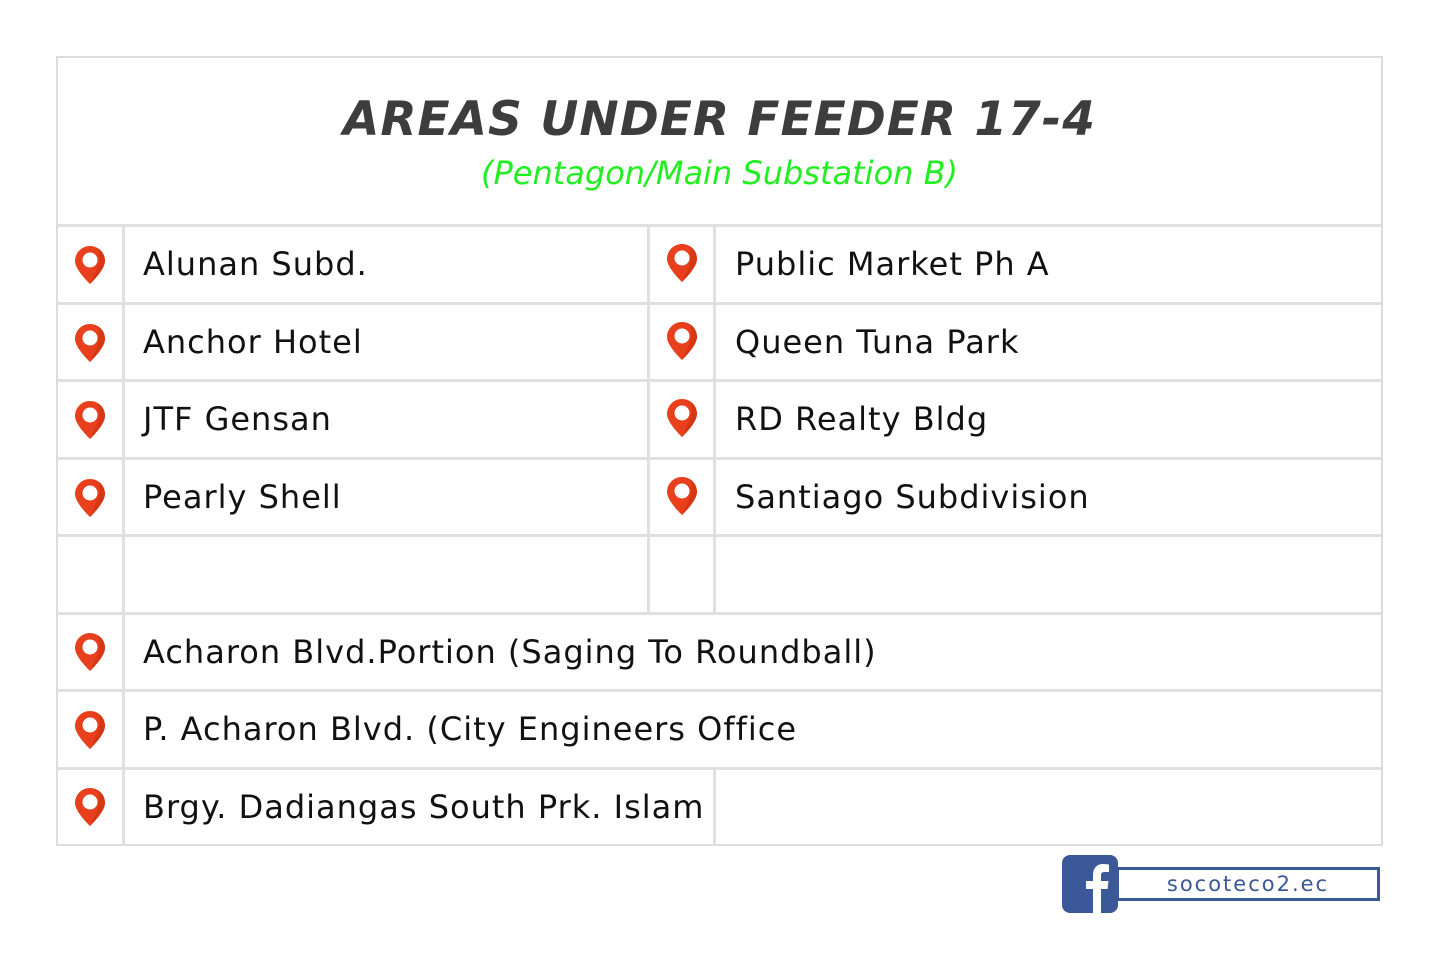 Image resolution: width=1440 pixels, height=961 pixels. Describe the element at coordinates (719, 173) in the screenshot. I see `substation-subtitle: (Pentagon/Main Substation B)` at that location.